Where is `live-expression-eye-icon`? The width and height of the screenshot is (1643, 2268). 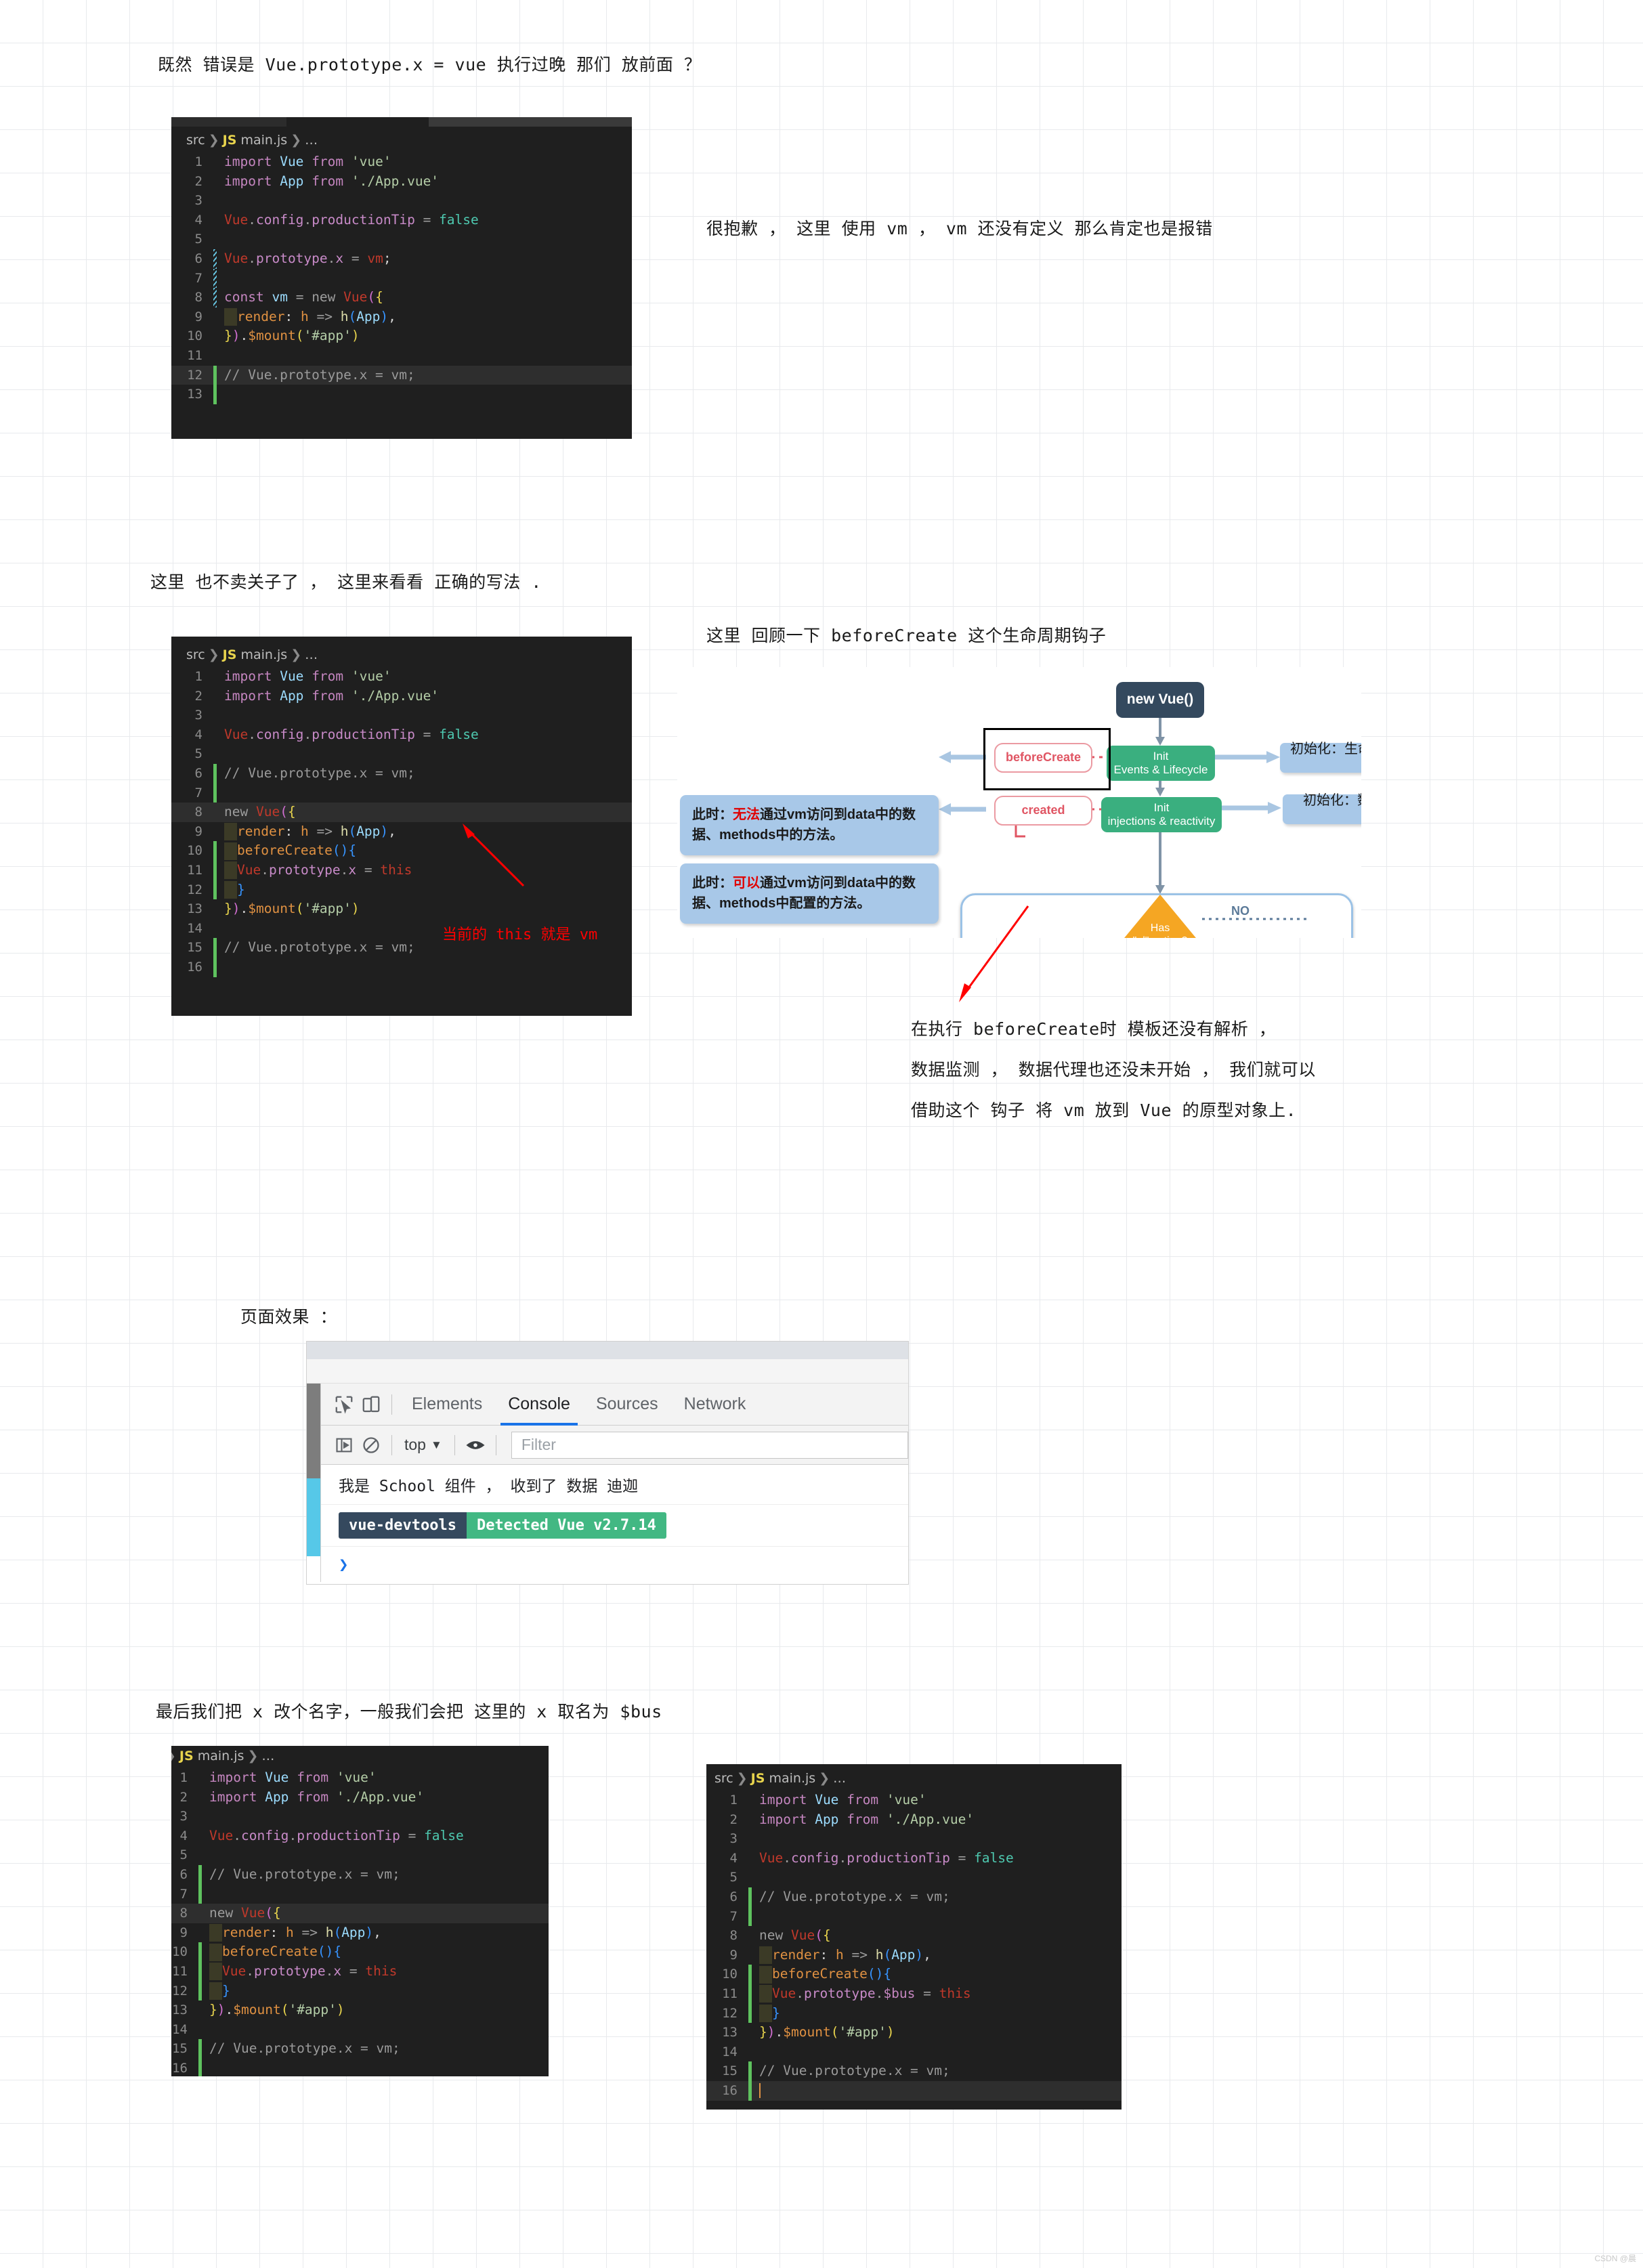
live-expression-eye-icon is located at coordinates (475, 1445).